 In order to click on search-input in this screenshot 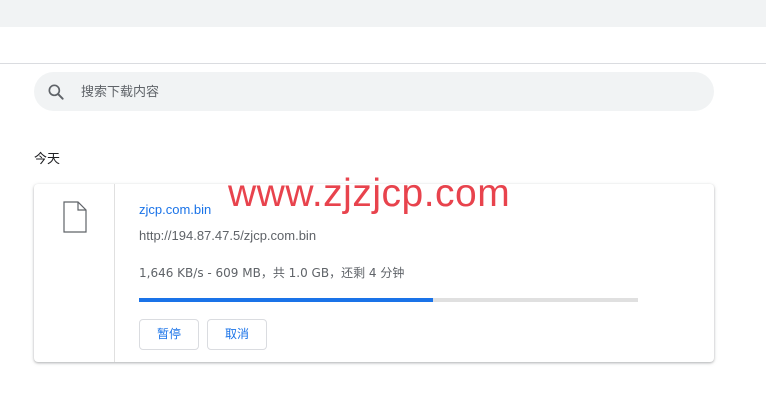, I will do `click(391, 92)`.